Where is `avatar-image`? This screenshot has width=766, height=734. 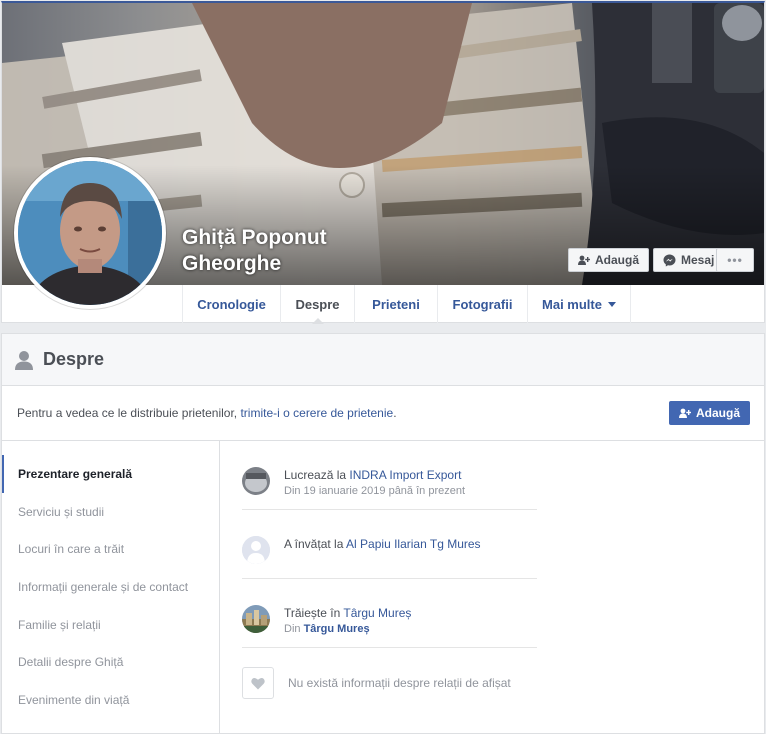 avatar-image is located at coordinates (90, 233).